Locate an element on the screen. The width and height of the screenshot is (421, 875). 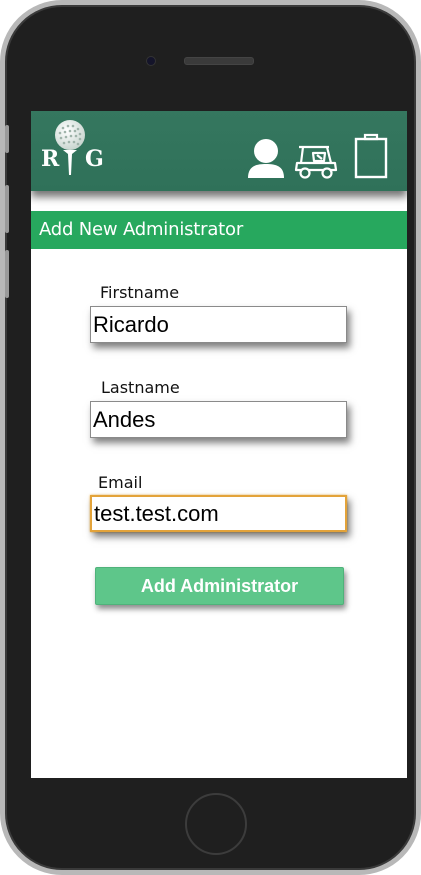
page-title-bar: Add New Administrator is located at coordinates (219, 230).